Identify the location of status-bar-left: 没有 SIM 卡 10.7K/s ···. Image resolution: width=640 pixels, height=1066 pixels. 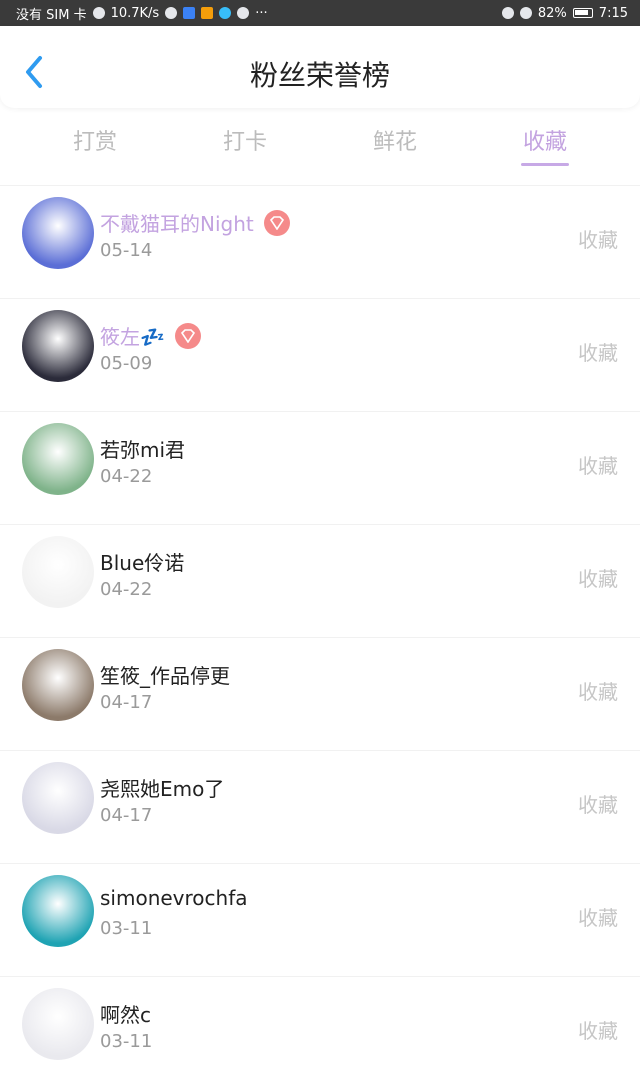
(142, 13).